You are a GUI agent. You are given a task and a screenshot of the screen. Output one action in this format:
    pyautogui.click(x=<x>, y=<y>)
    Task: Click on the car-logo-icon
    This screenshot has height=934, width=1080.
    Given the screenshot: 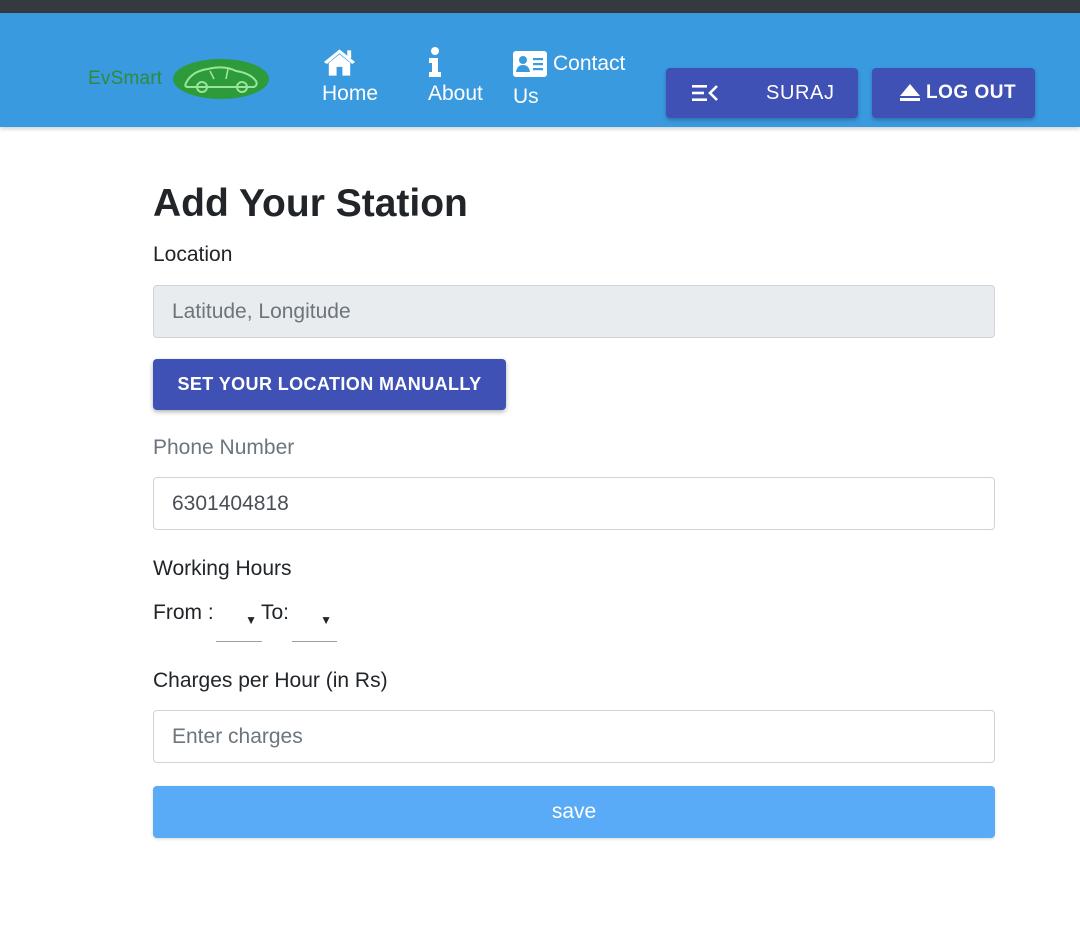 What is the action you would take?
    pyautogui.click(x=221, y=79)
    